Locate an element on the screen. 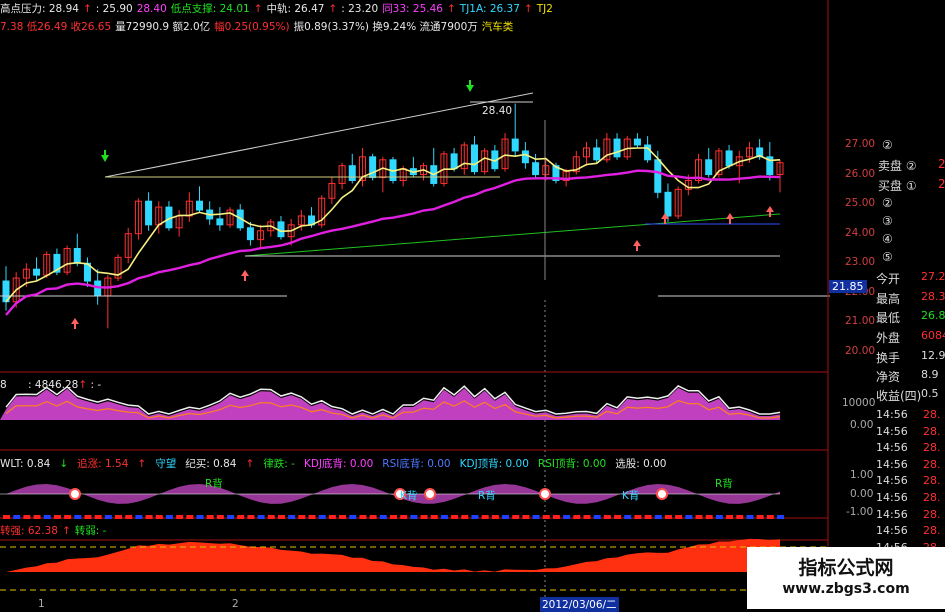  header-item: 律跌: - is located at coordinates (279, 464).